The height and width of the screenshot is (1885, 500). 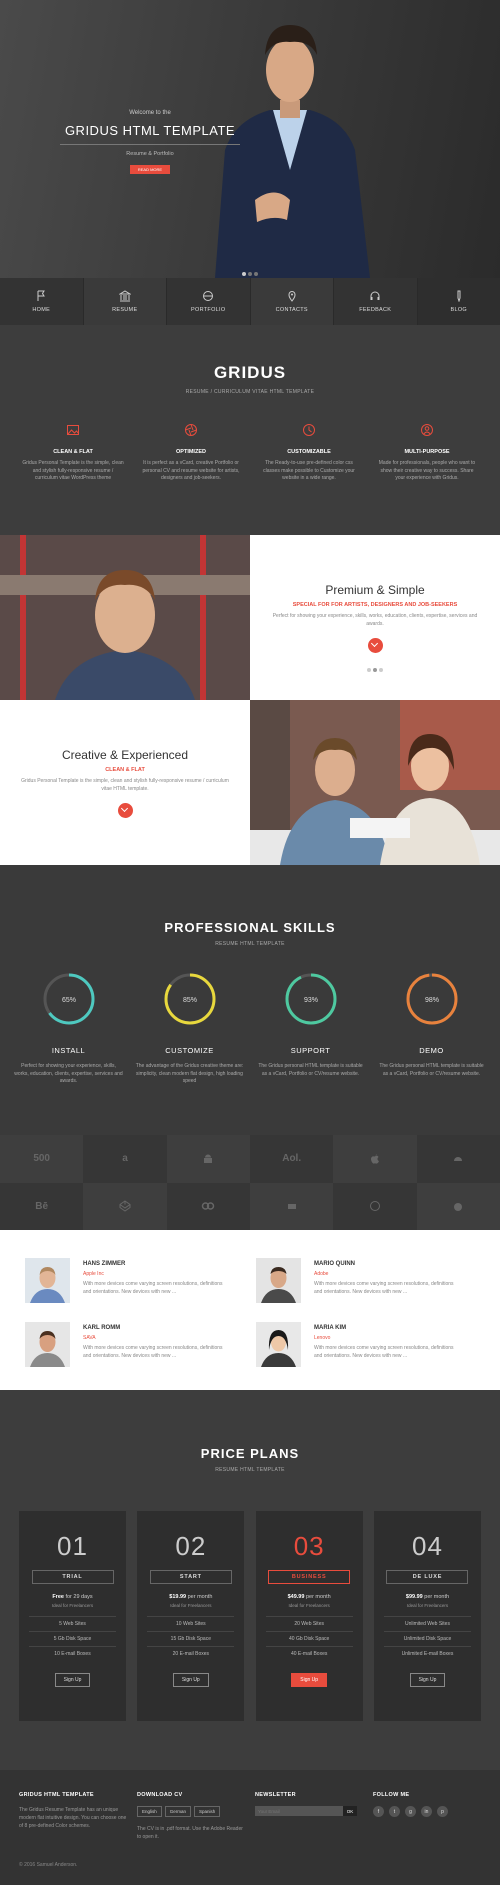 What do you see at coordinates (291, 310) in the screenshot?
I see `nav-label: CONTACTS` at bounding box center [291, 310].